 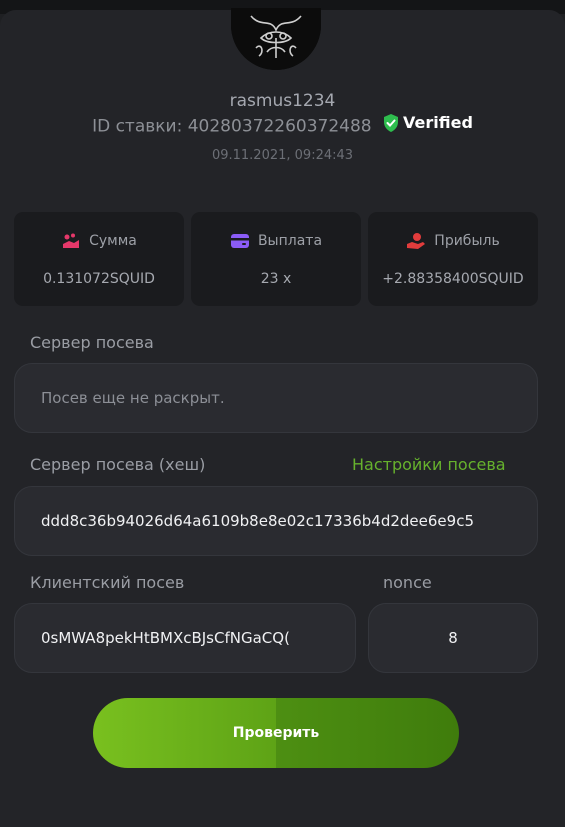 I want to click on stat-card-amount: Сумма 0.131072SQUID, so click(x=99, y=259).